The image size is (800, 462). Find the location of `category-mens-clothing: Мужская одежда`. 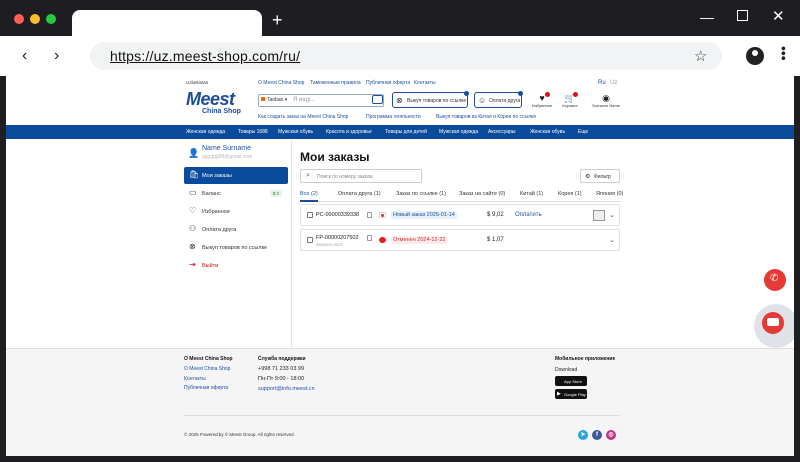

category-mens-clothing: Мужская одежда is located at coordinates (458, 132).